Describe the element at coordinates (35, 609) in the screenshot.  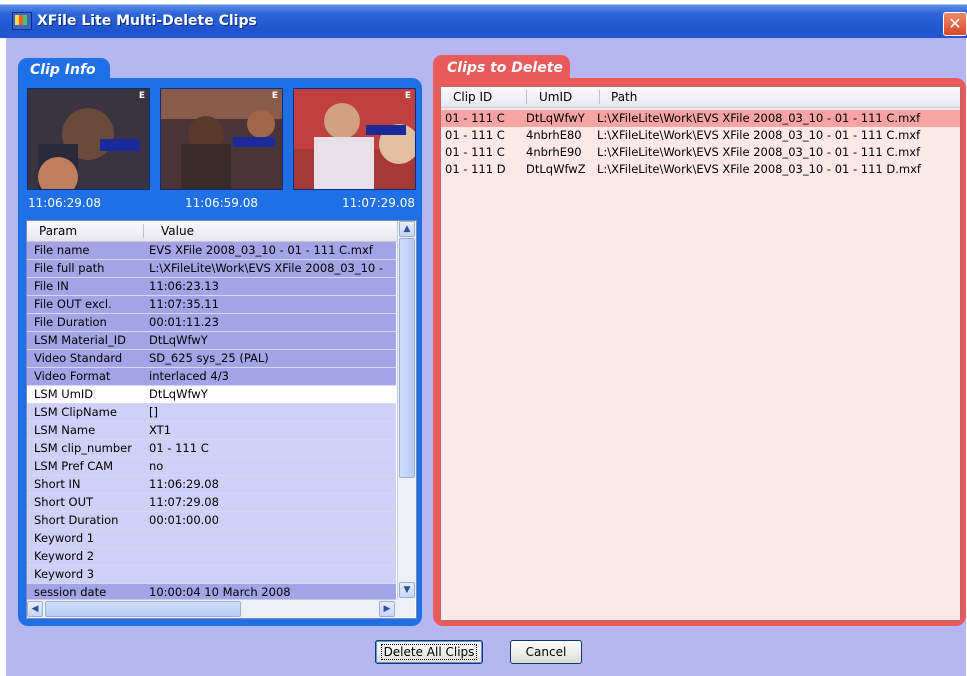
I see `scroll-left-icon: ◀` at that location.